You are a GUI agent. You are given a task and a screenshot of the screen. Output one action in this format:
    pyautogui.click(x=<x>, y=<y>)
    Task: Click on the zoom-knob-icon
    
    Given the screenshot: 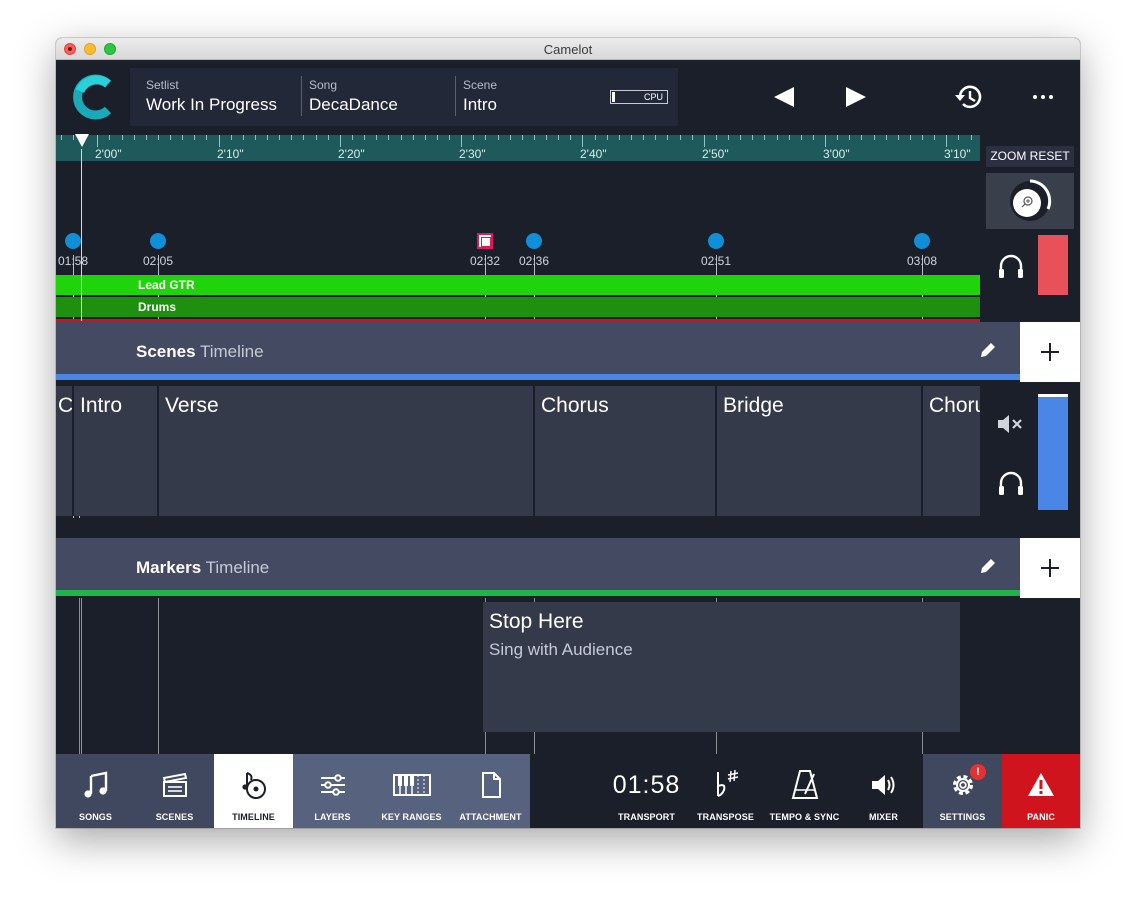 What is the action you would take?
    pyautogui.click(x=1030, y=201)
    